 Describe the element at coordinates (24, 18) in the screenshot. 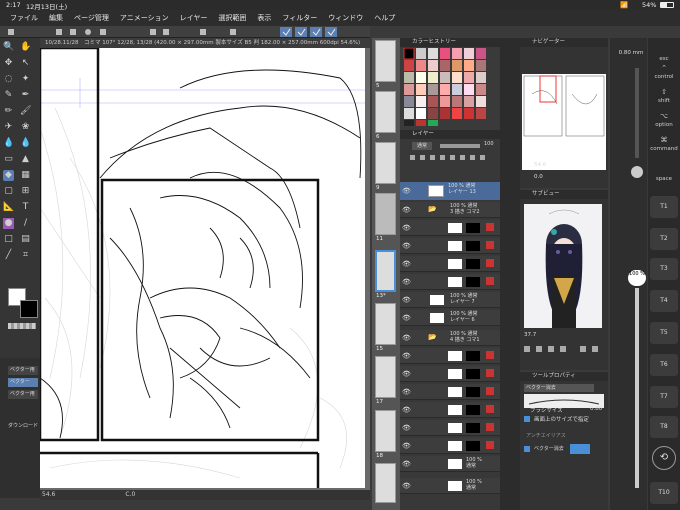

I see `menu-file: ファイル` at that location.